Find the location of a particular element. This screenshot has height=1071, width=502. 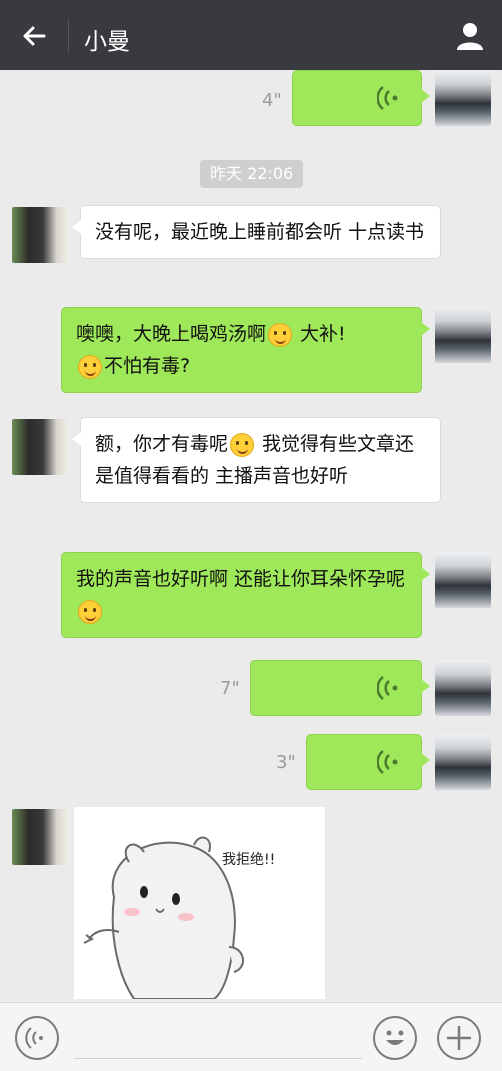

message-text: 额，你才有毒呢 is located at coordinates (162, 444).